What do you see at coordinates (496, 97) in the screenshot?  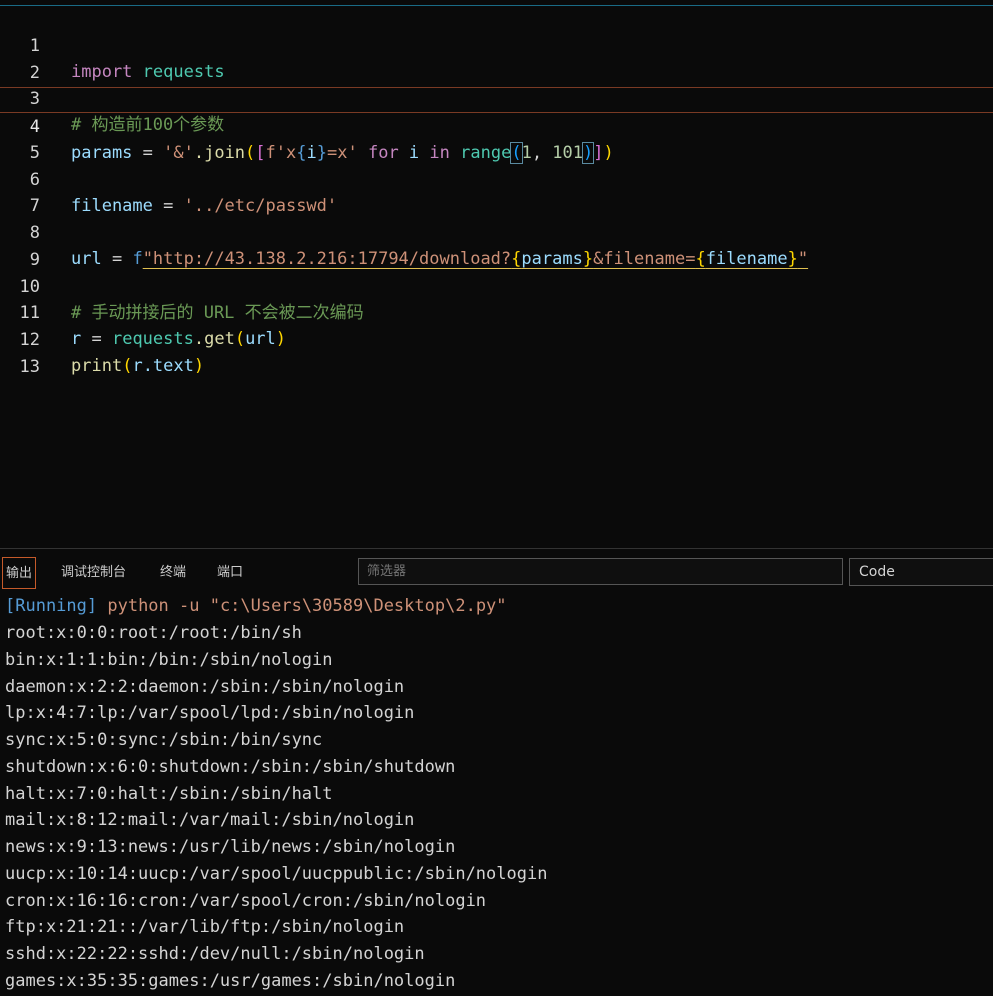 I see `code-line-3: 3 # 构造前100个参数` at bounding box center [496, 97].